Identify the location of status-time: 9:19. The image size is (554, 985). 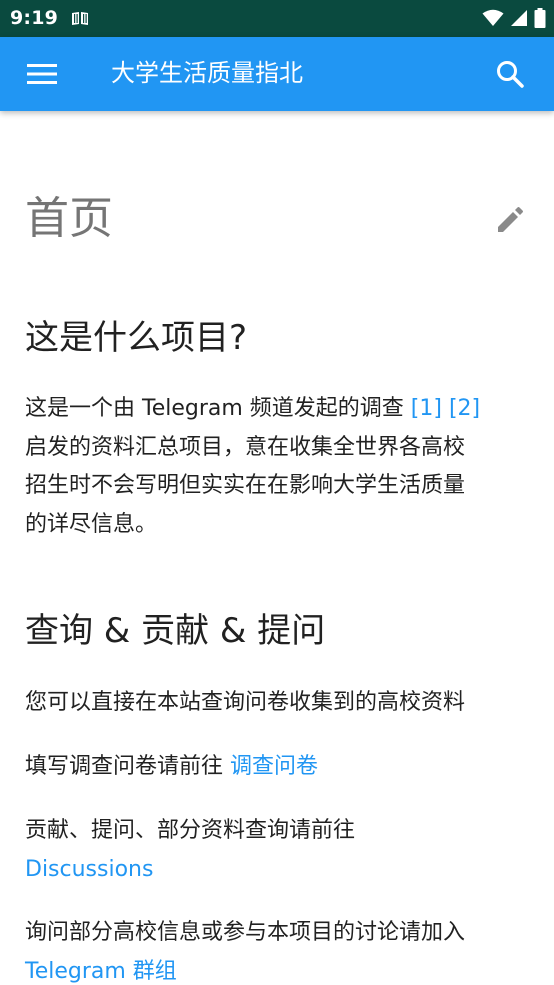
(34, 18).